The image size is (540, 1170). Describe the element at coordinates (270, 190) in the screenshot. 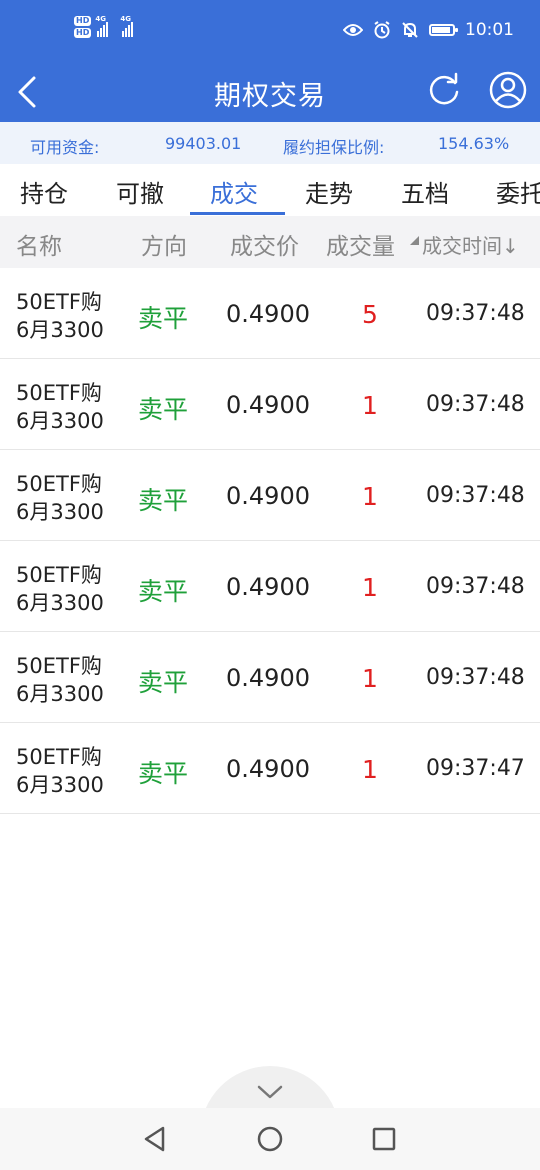

I see `tab-bar: 持仓 可撤 成交 走势 五档 委托` at that location.